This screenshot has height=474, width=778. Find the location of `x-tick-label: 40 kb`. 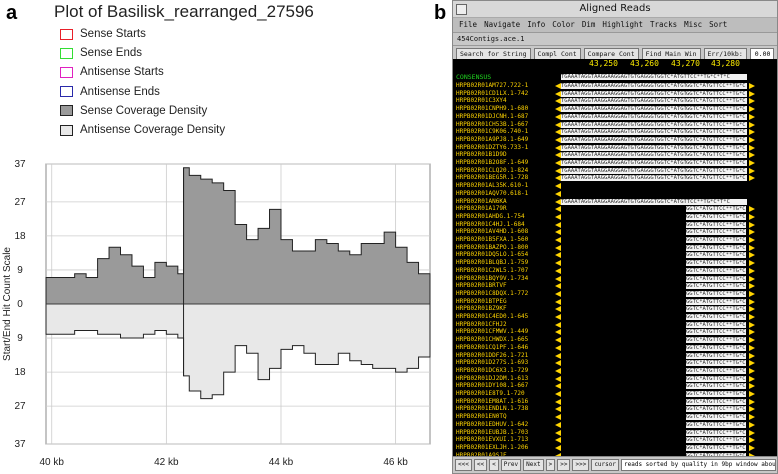

x-tick-label: 40 kb is located at coordinates (51, 462).